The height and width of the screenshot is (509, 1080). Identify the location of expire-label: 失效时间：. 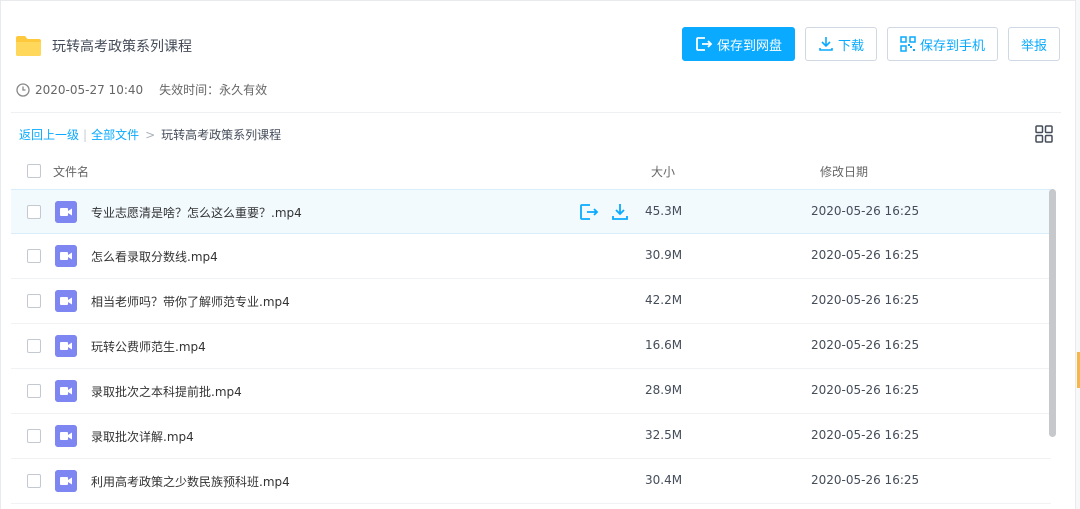
(189, 90).